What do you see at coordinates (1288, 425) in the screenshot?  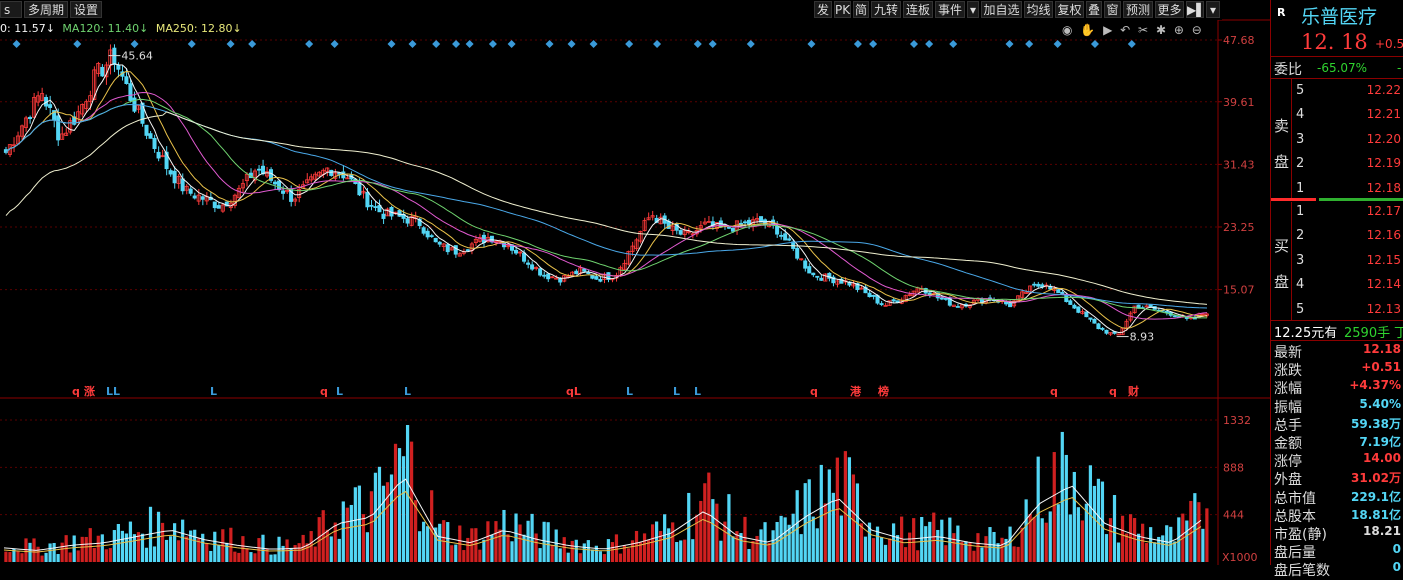 I see `stat-label: 总手` at bounding box center [1288, 425].